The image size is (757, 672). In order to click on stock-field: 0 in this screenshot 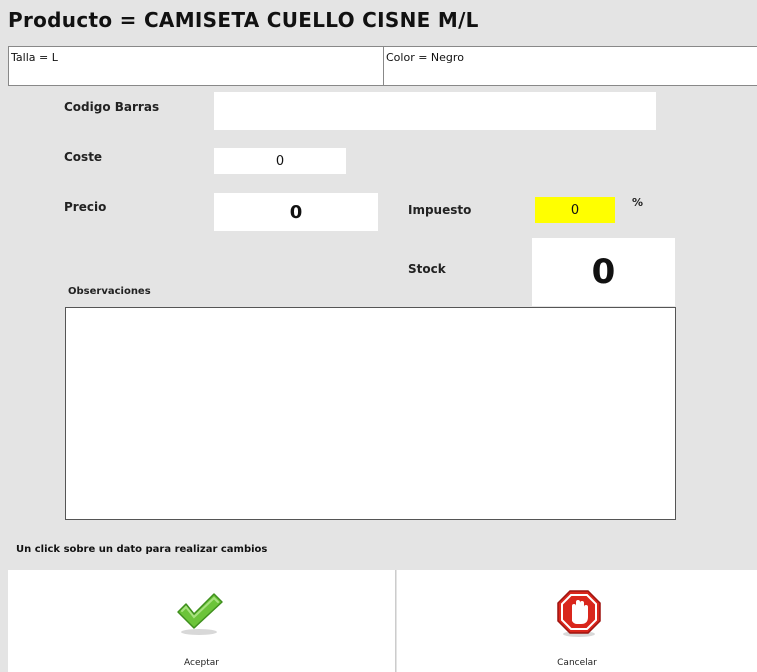, I will do `click(603, 272)`.